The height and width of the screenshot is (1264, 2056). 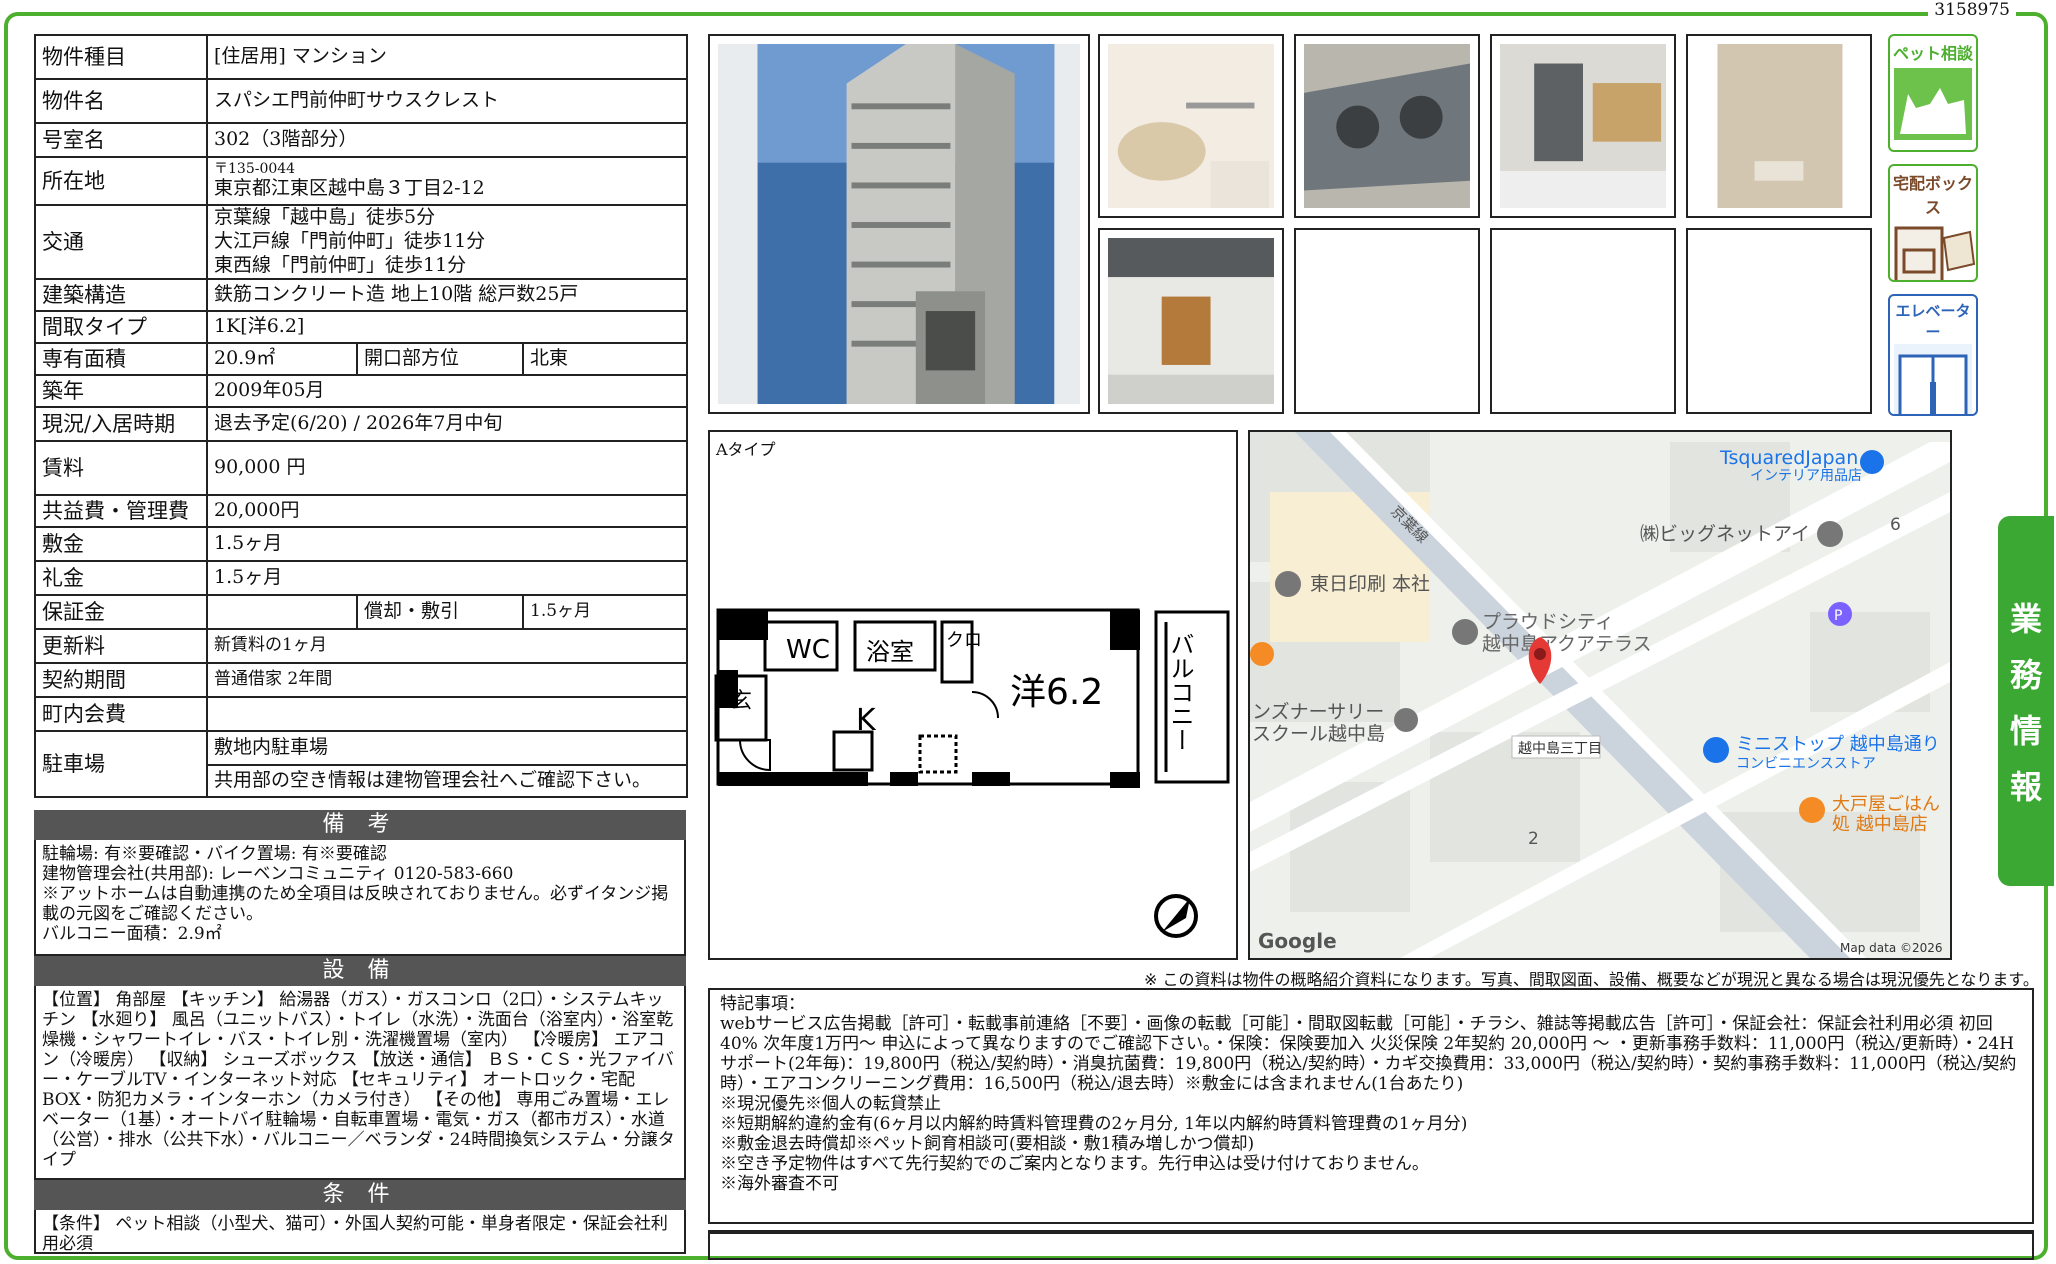 I want to click on community-value, so click(x=447, y=714).